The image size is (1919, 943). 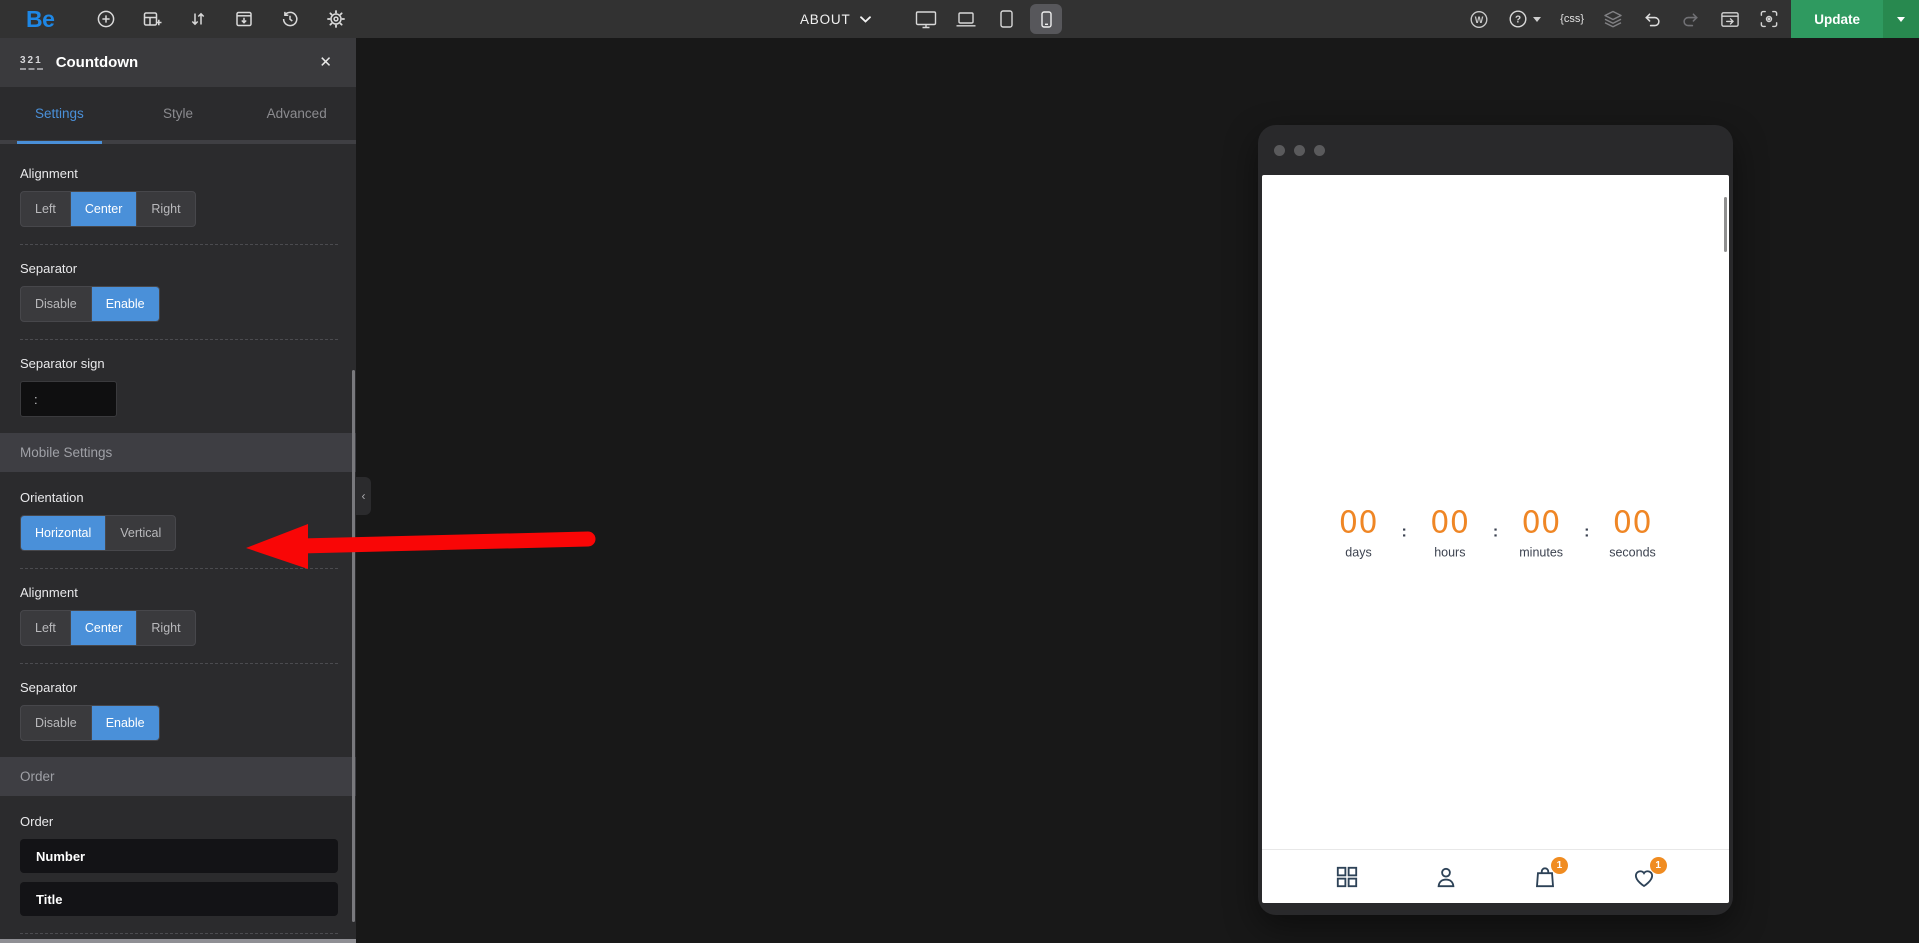 What do you see at coordinates (56, 304) in the screenshot?
I see `separator-disable-button: Disable` at bounding box center [56, 304].